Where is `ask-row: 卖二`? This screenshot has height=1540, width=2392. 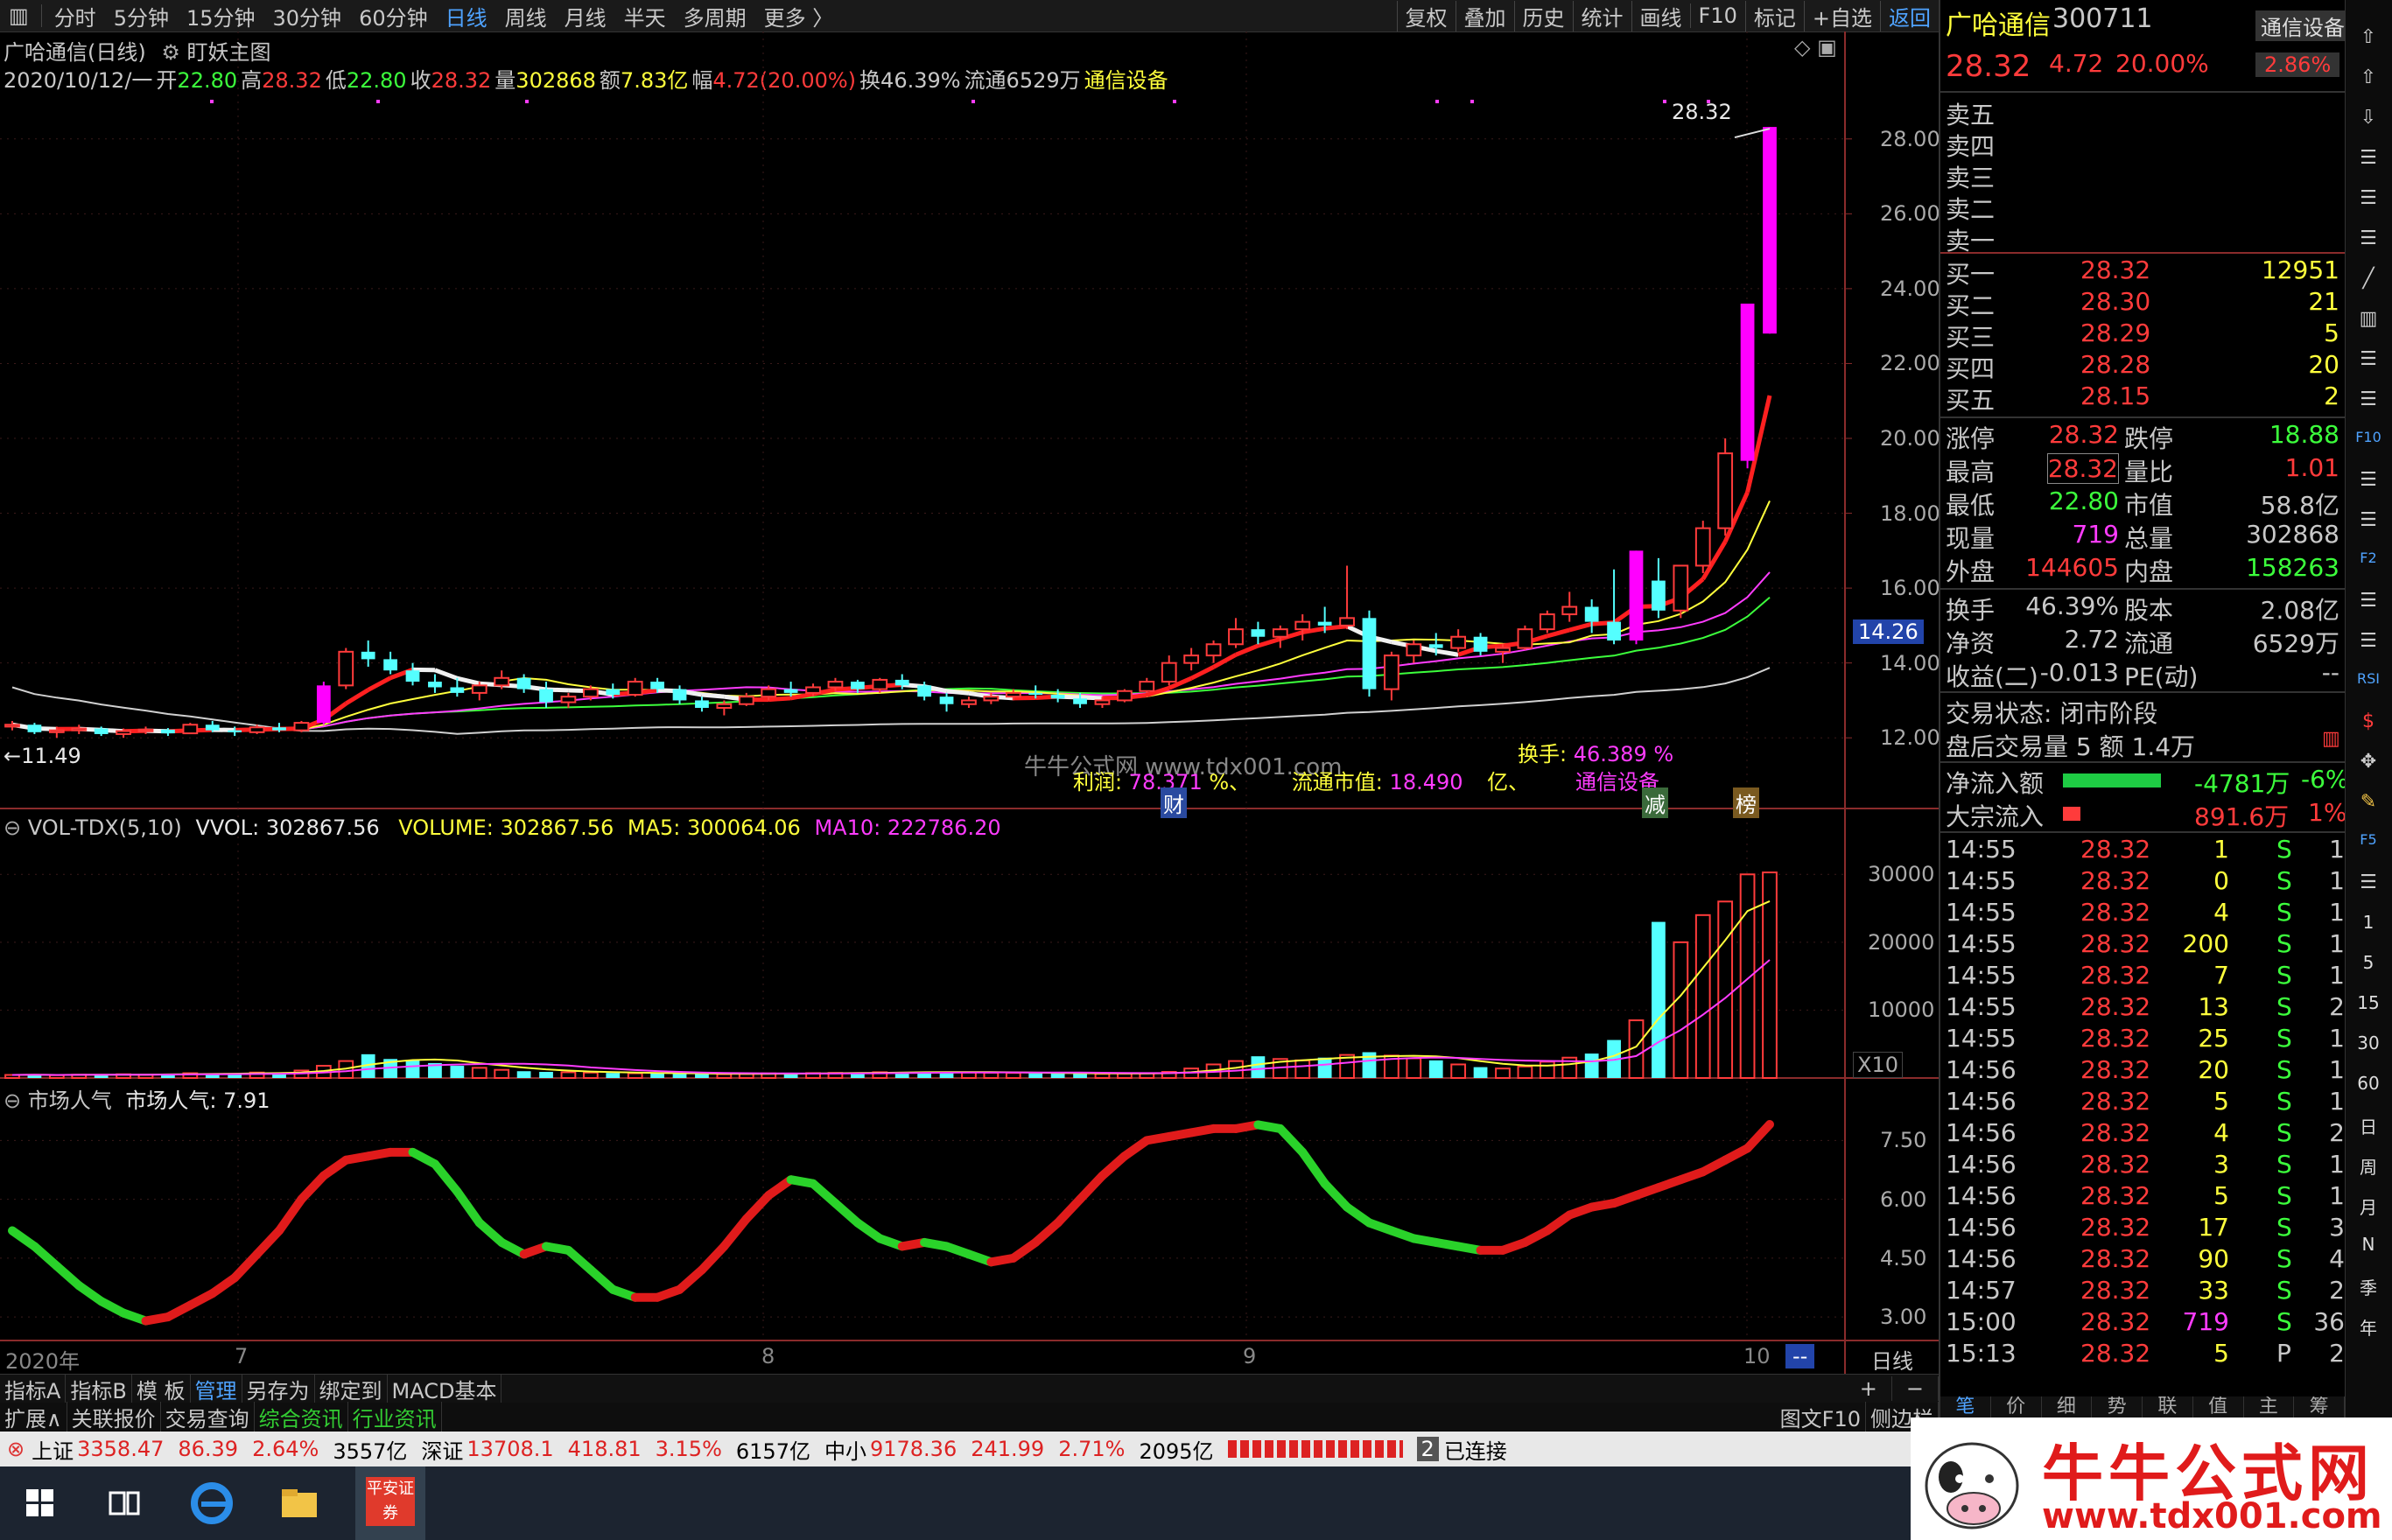
ask-row: 卖二 is located at coordinates (2142, 207).